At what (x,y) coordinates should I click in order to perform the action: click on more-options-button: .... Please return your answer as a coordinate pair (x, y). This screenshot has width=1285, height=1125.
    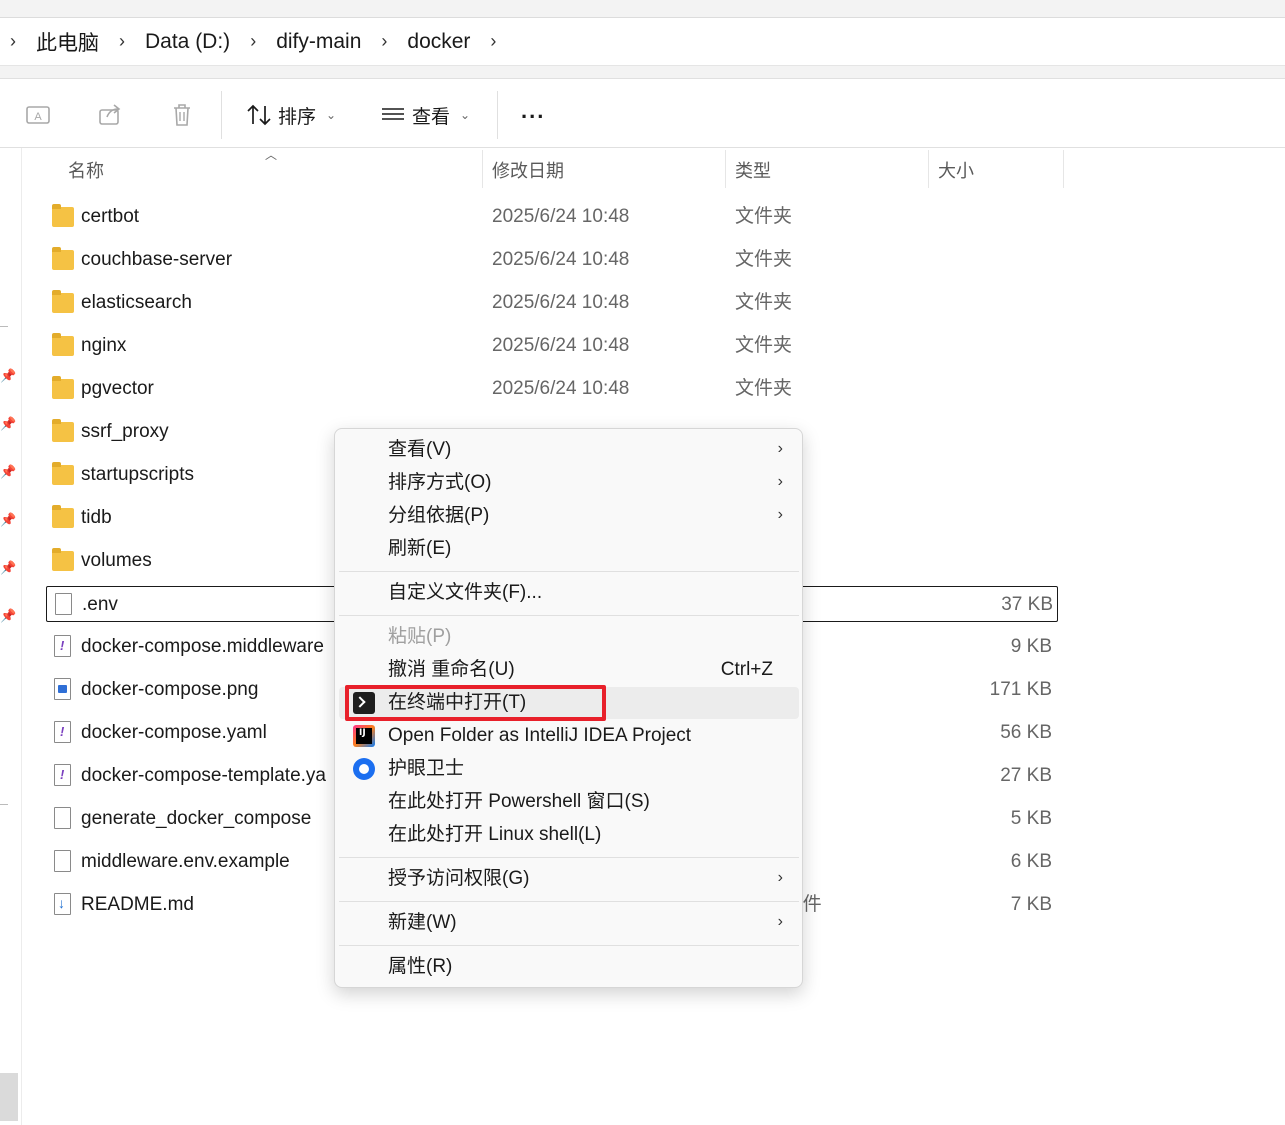
    Looking at the image, I should click on (533, 111).